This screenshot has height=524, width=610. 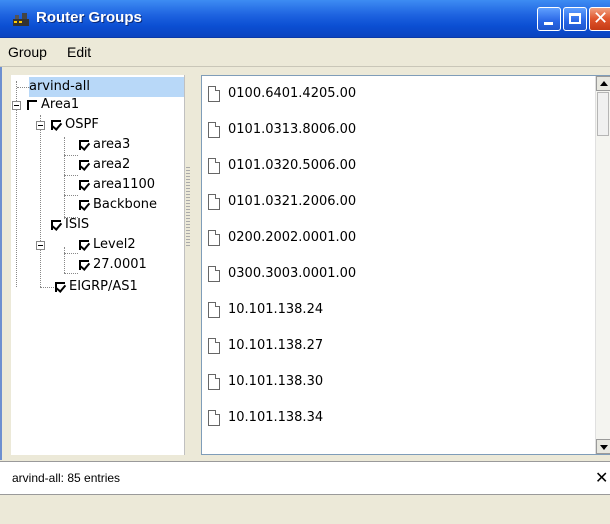 What do you see at coordinates (305, 52) in the screenshot?
I see `menu-bar: Group Edit` at bounding box center [305, 52].